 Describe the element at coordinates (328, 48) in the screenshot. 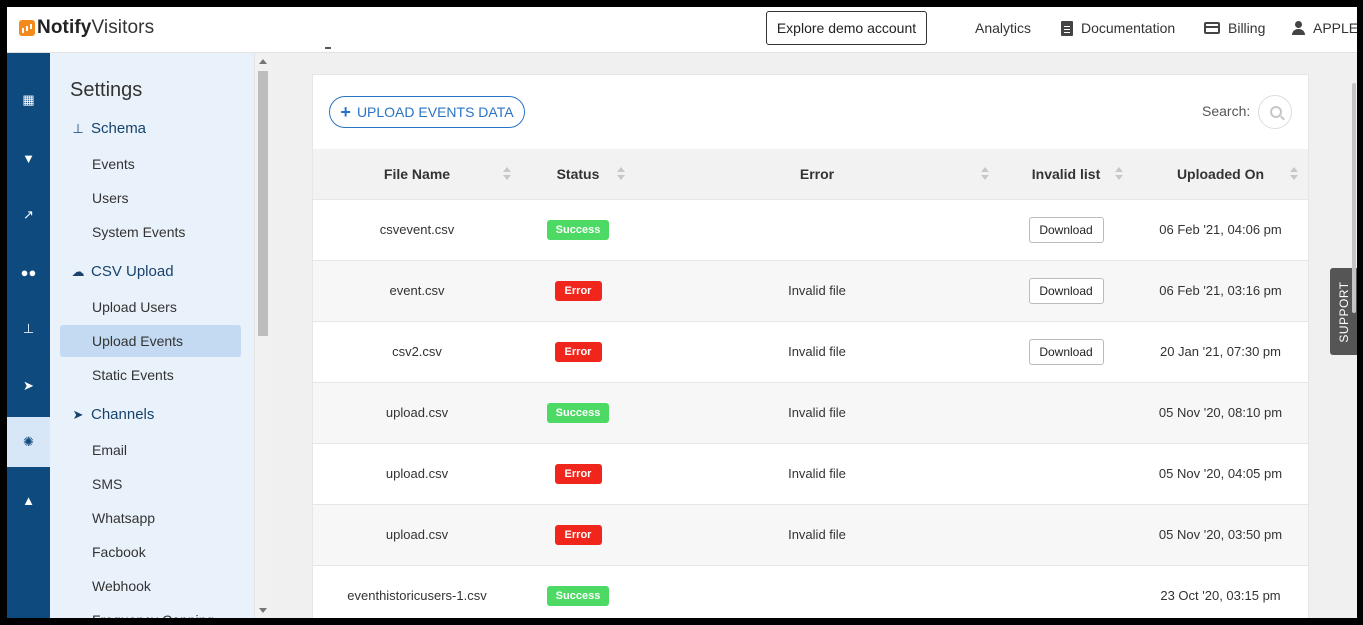

I see `breadcrumb-fragment` at that location.